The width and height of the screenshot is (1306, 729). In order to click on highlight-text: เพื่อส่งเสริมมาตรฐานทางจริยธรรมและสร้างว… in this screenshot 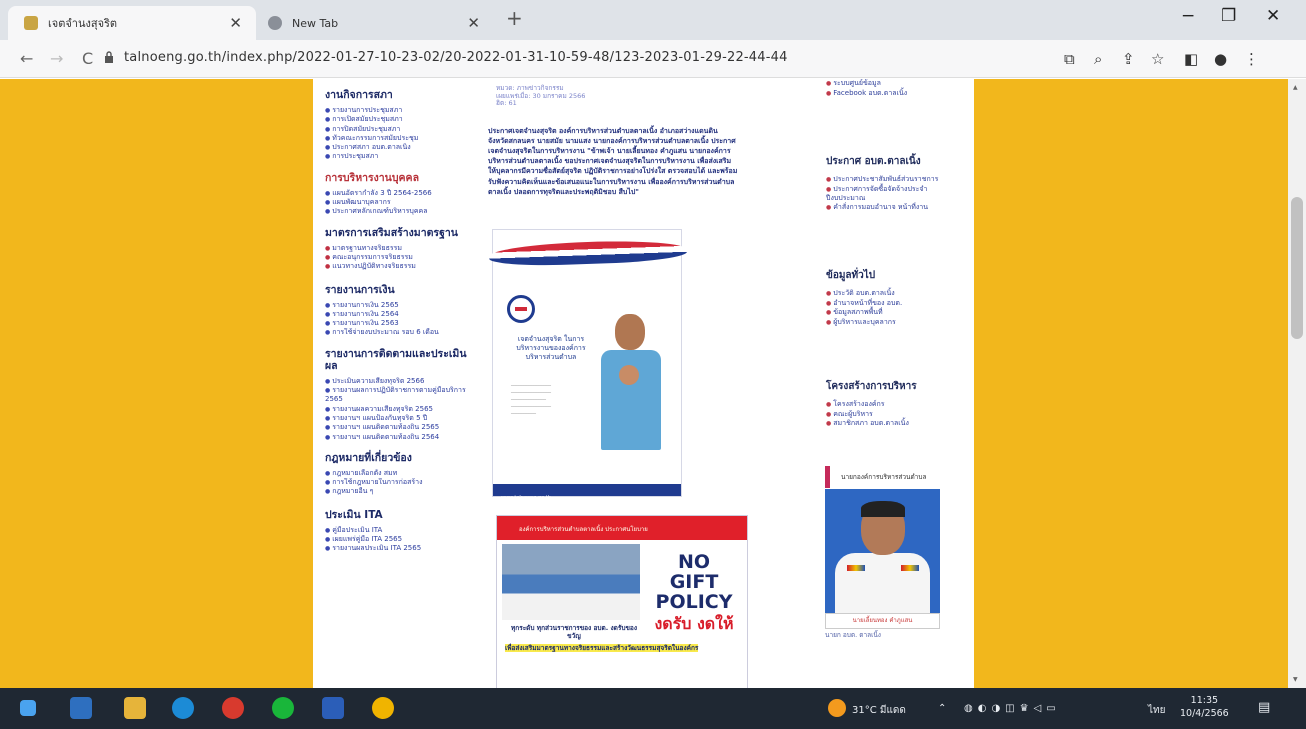, I will do `click(602, 648)`.